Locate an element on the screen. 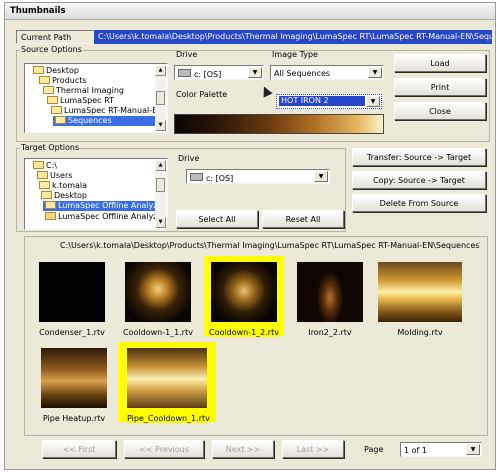 The width and height of the screenshot is (502, 472). target-drive-label: Drive is located at coordinates (189, 158).